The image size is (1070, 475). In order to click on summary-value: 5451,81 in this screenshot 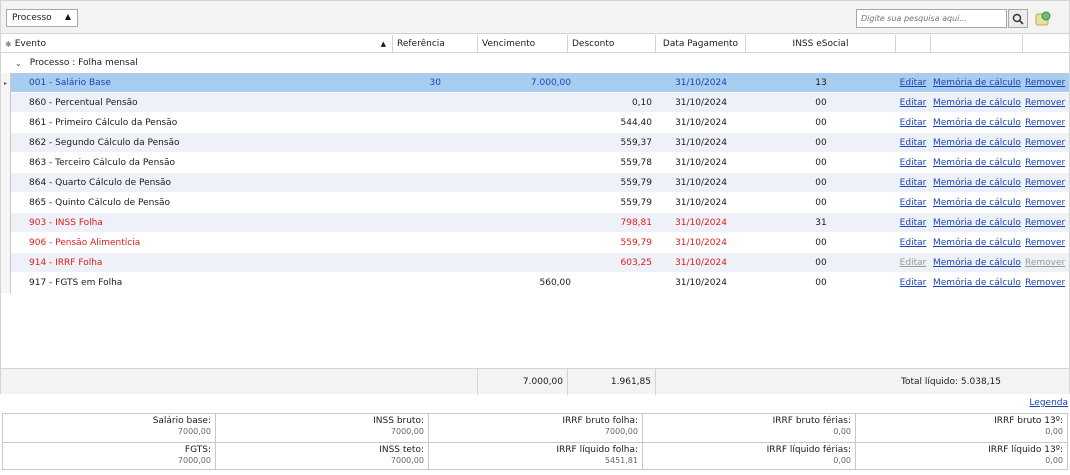, I will do `click(621, 460)`.